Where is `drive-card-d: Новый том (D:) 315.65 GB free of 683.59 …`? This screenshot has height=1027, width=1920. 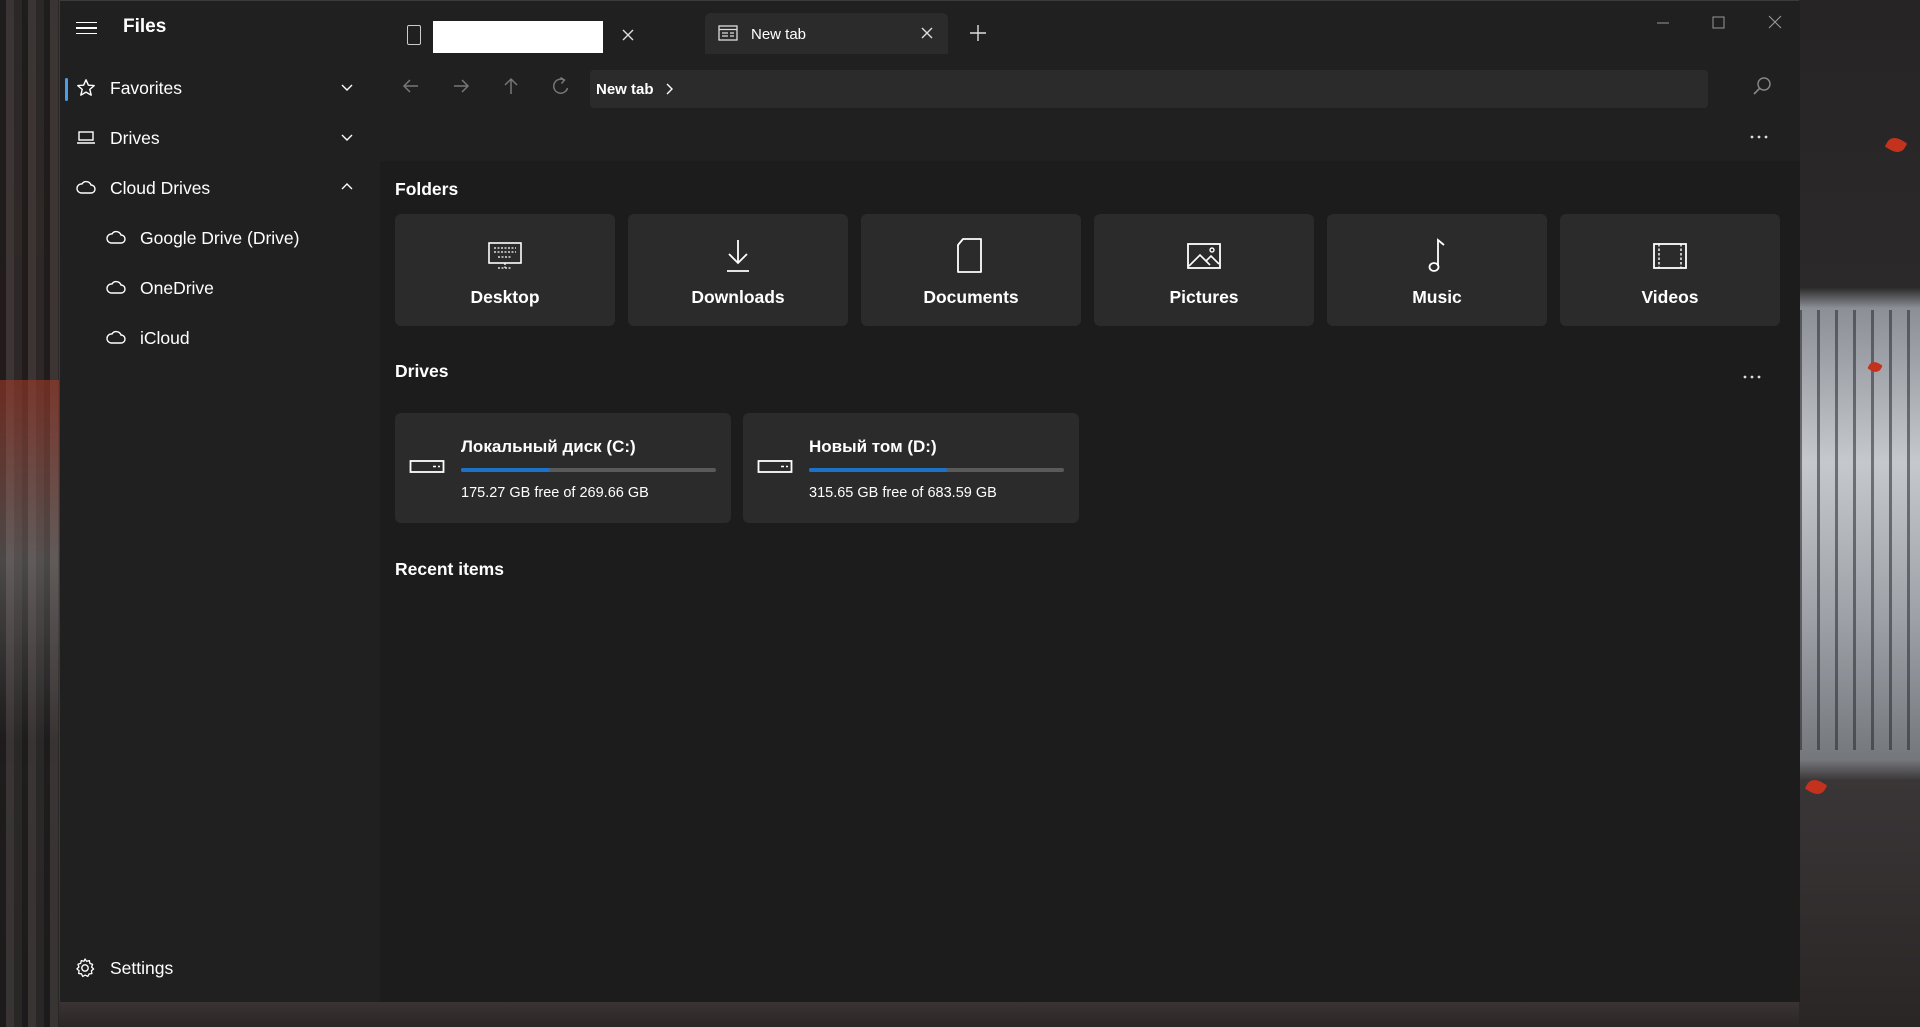 drive-card-d: Новый том (D:) 315.65 GB free of 683.59 … is located at coordinates (911, 468).